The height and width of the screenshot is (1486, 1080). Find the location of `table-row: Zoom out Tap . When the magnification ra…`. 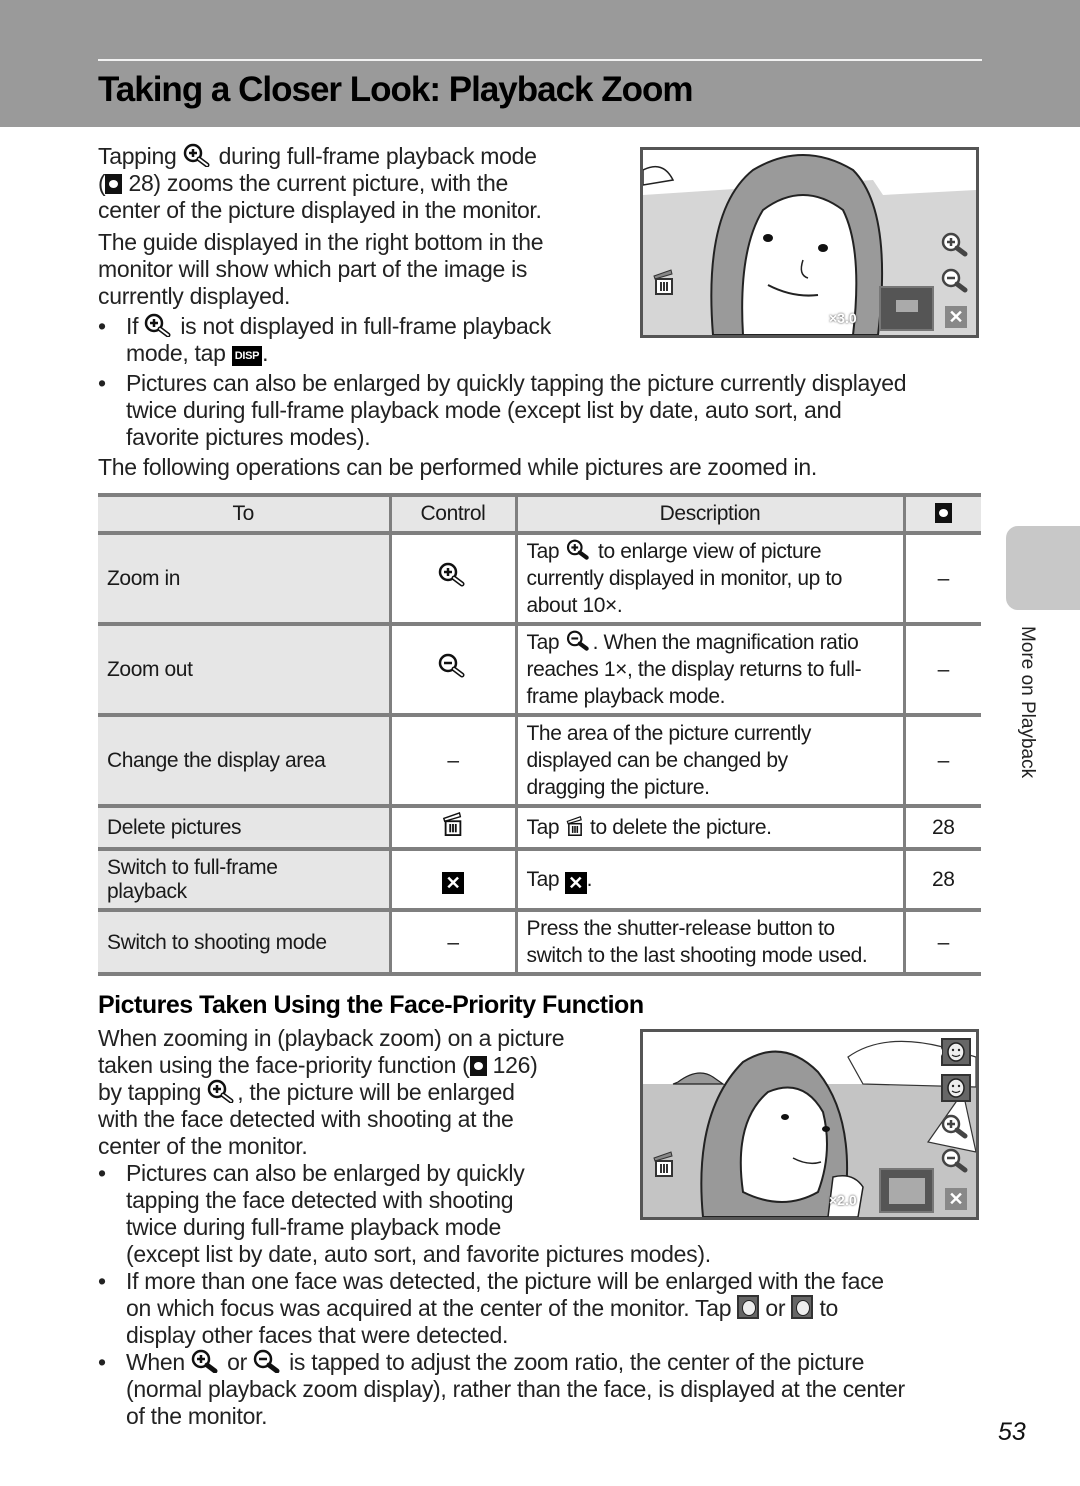

table-row: Zoom out Tap . When the magnification ra… is located at coordinates (539, 669).